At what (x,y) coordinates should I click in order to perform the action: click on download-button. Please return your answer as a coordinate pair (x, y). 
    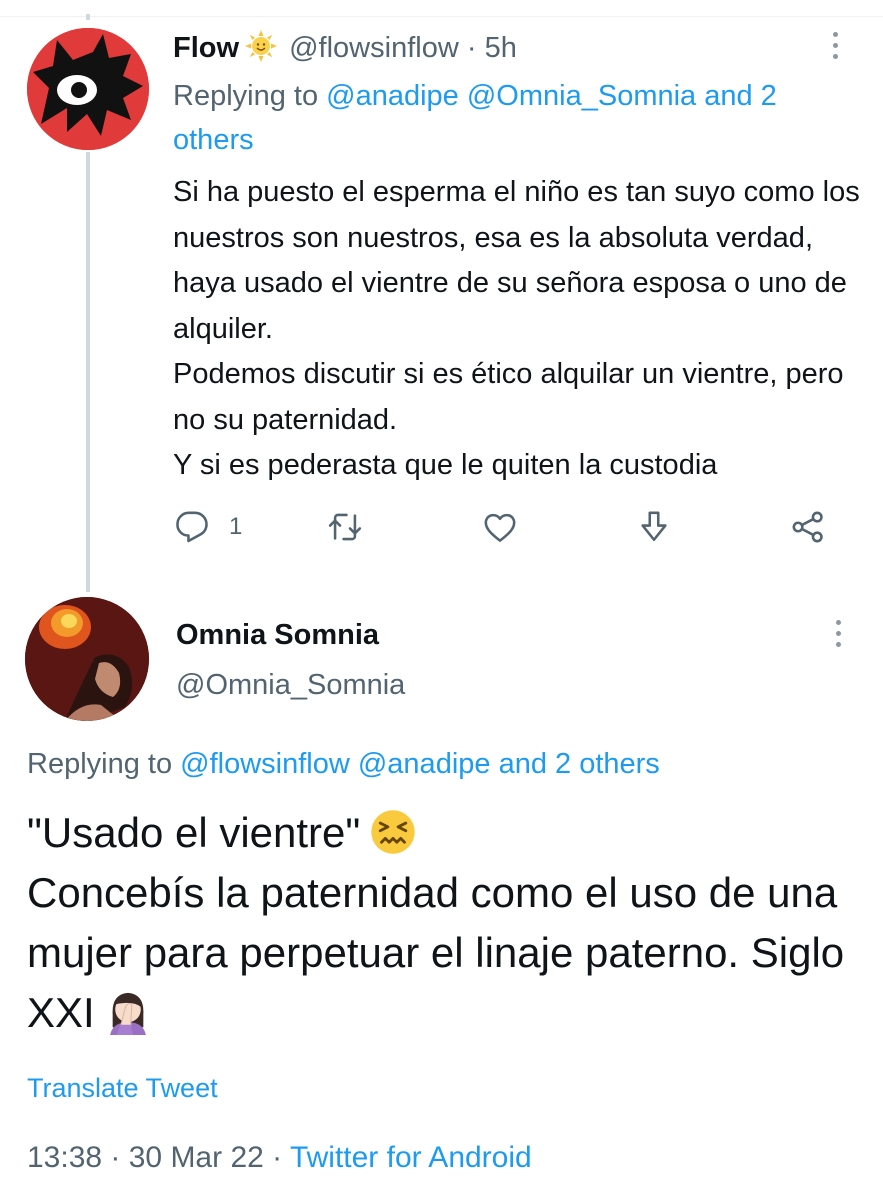
    Looking at the image, I should click on (654, 527).